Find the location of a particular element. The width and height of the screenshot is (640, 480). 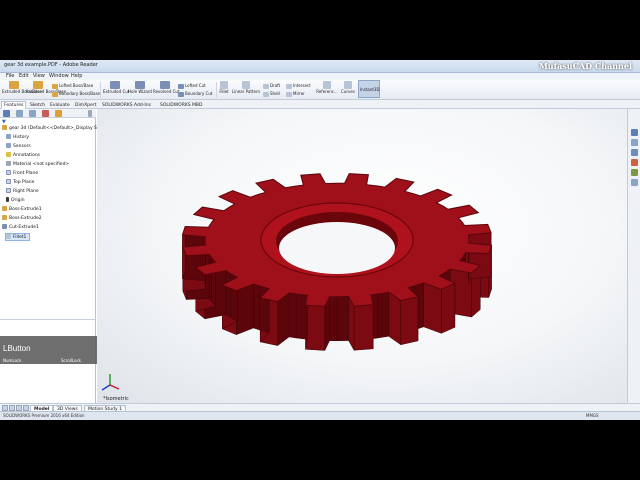

intersect-label: Intersect is located at coordinates (302, 85).